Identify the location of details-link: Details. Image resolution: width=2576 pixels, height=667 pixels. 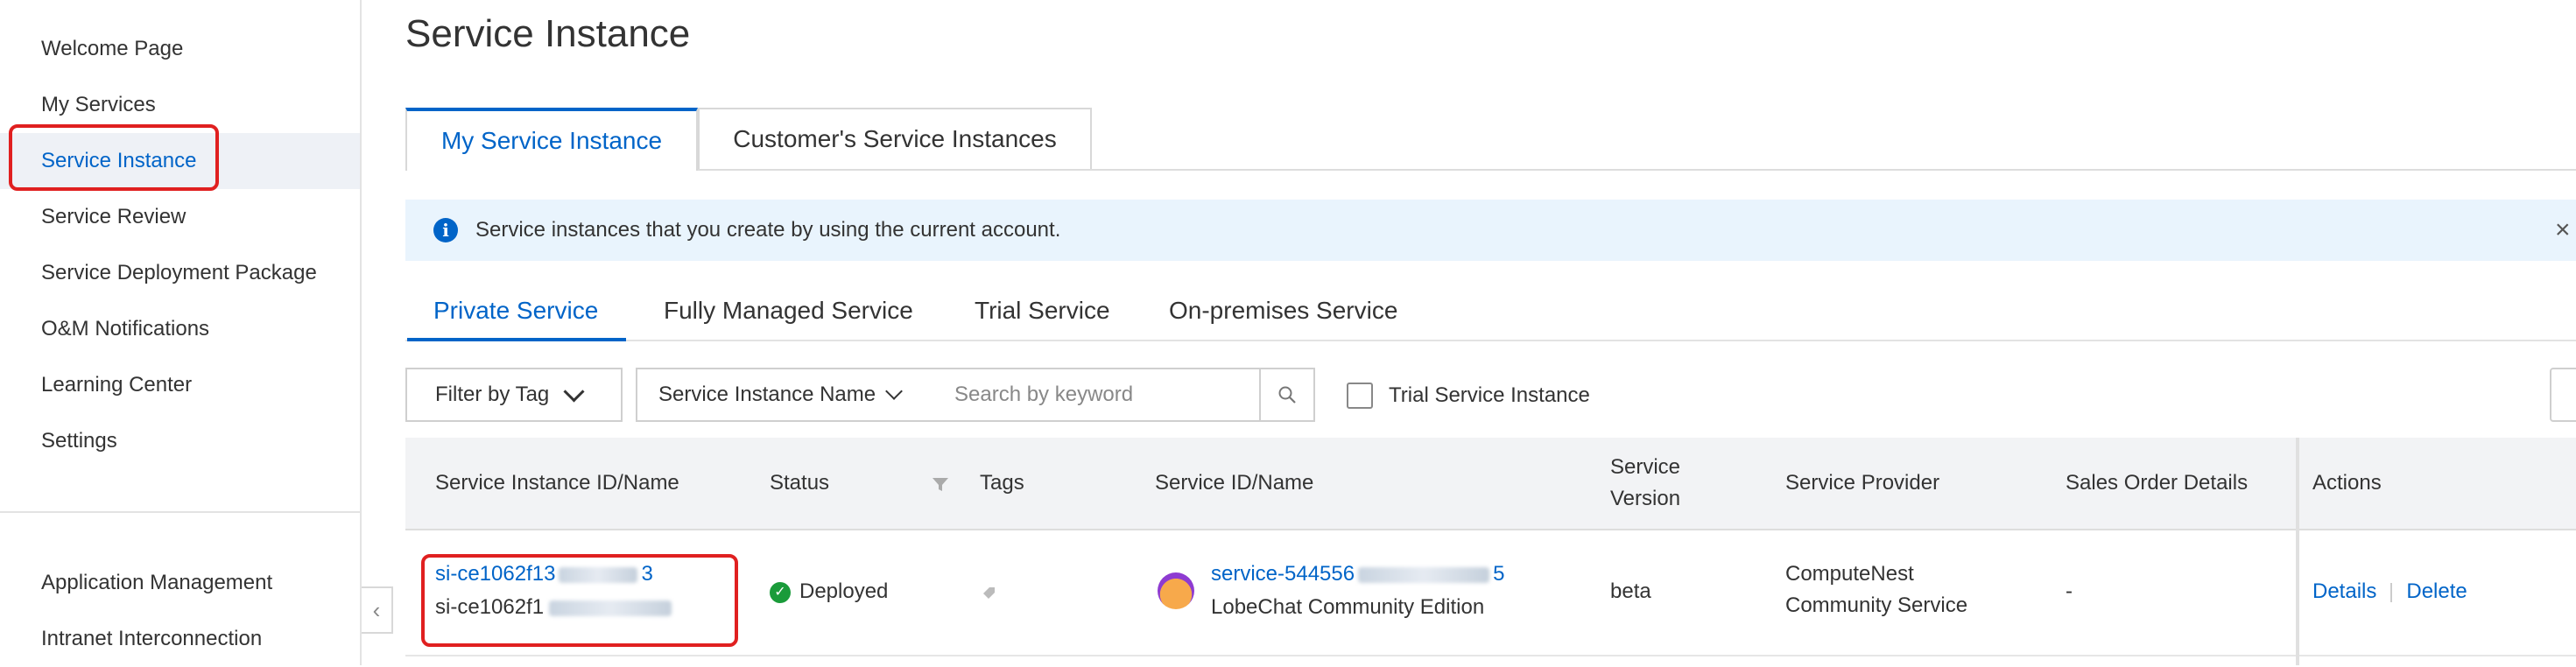
(2344, 591).